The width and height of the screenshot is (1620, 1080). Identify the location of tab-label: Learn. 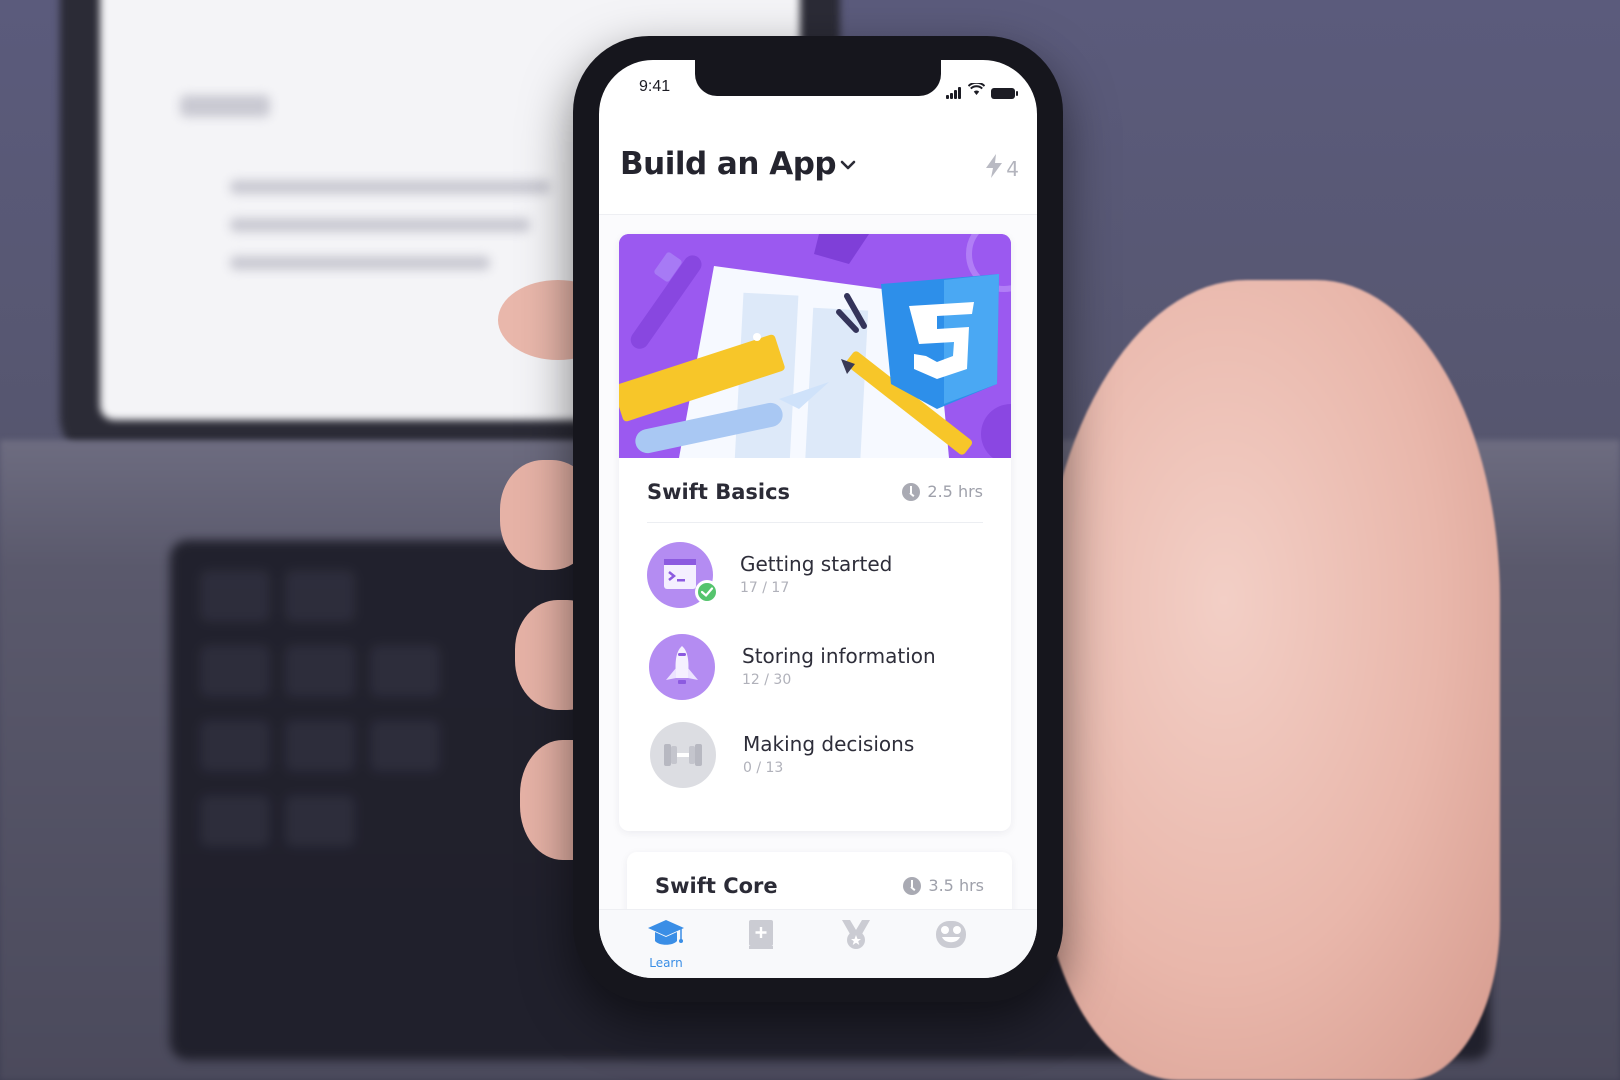
(666, 963).